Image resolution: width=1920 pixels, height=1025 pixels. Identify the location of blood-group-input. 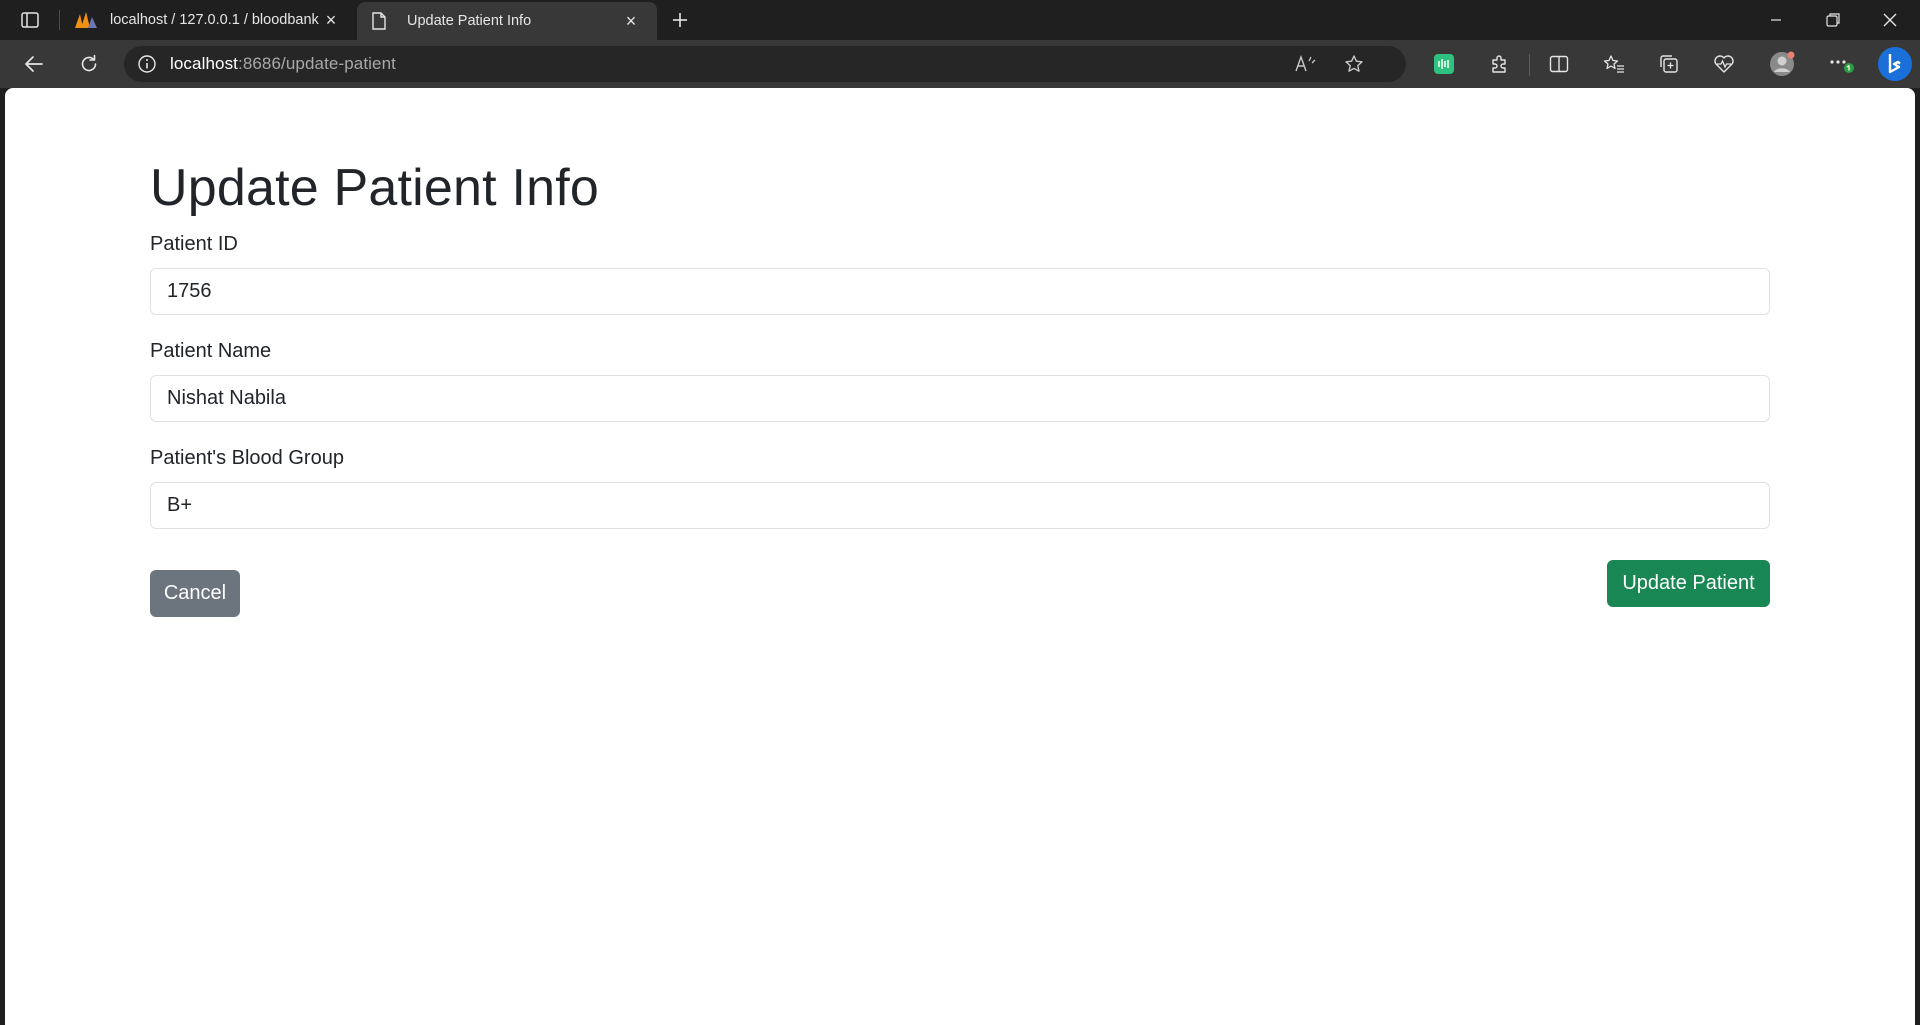
(960, 505).